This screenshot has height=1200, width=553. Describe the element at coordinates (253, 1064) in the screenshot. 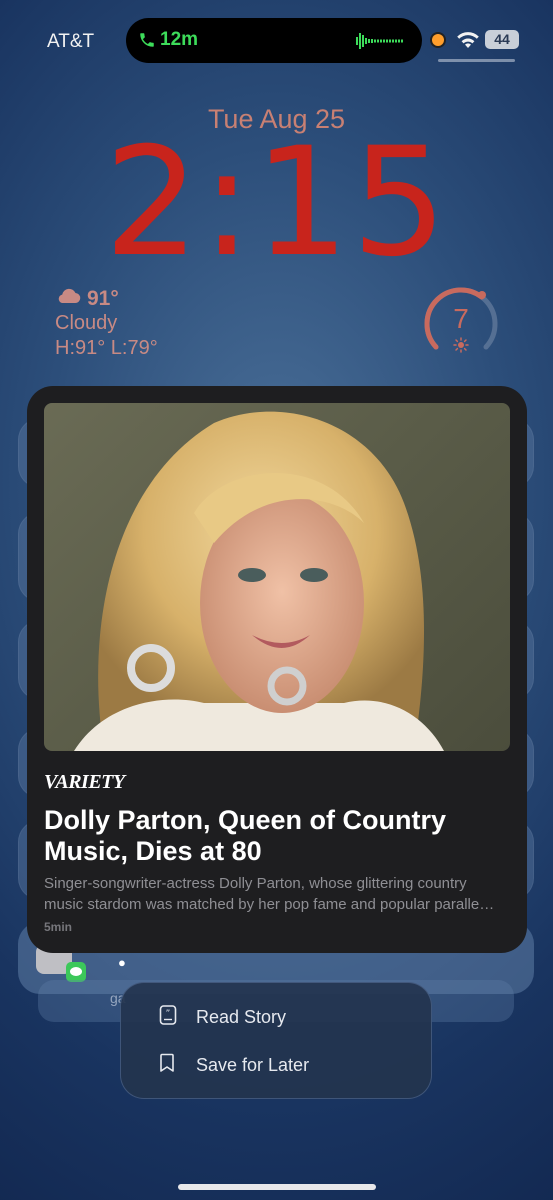

I see `menu-item-label: Save for Later` at that location.